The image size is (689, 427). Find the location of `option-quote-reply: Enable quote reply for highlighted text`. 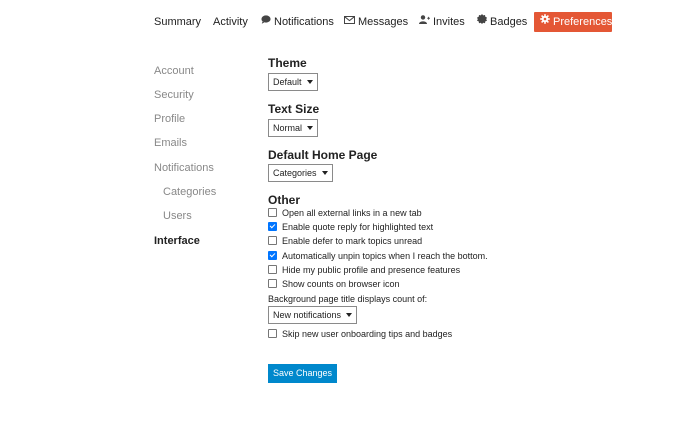

option-quote-reply: Enable quote reply for highlighted text is located at coordinates (350, 227).